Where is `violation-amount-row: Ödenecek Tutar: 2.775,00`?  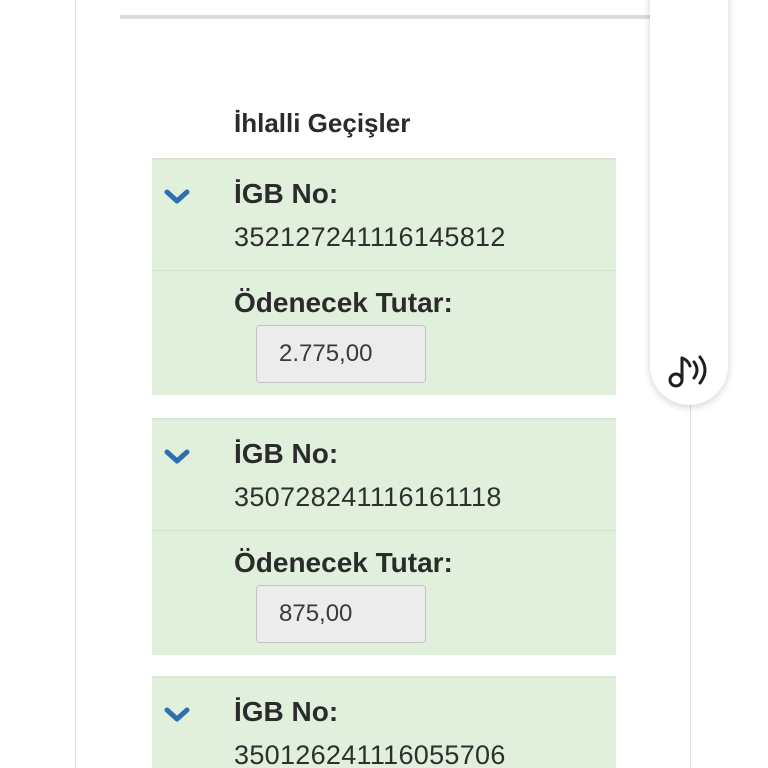 violation-amount-row: Ödenecek Tutar: 2.775,00 is located at coordinates (384, 333).